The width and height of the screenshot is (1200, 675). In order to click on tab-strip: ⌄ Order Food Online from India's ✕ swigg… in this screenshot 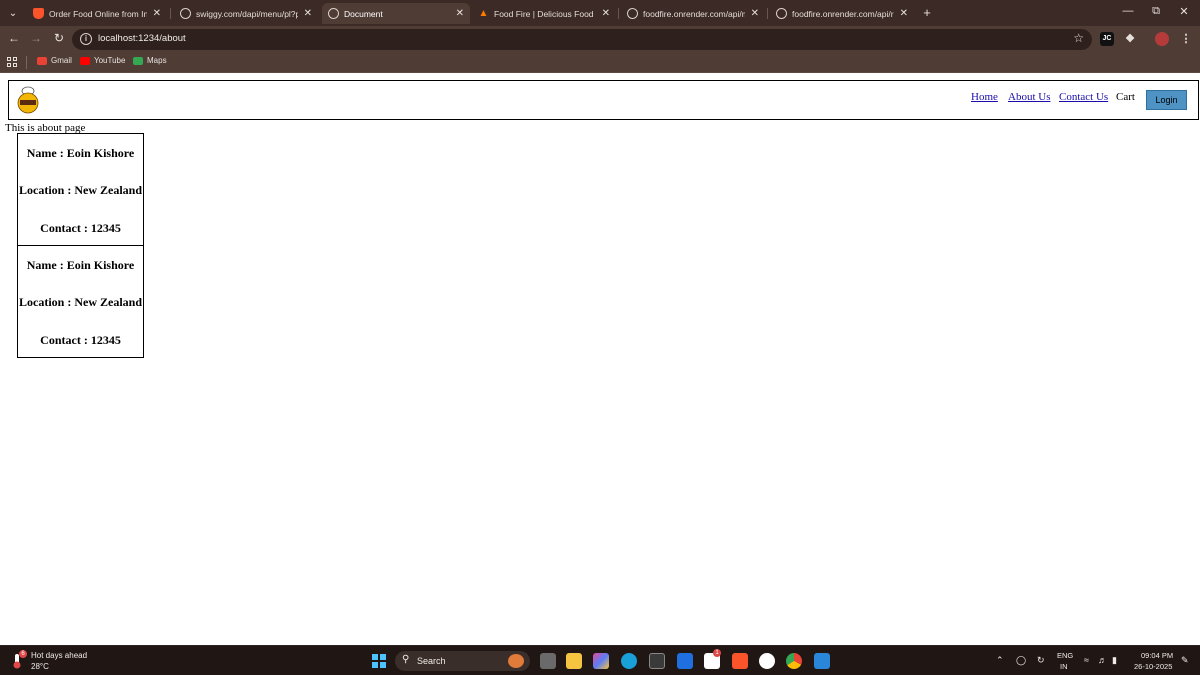, I will do `click(600, 13)`.